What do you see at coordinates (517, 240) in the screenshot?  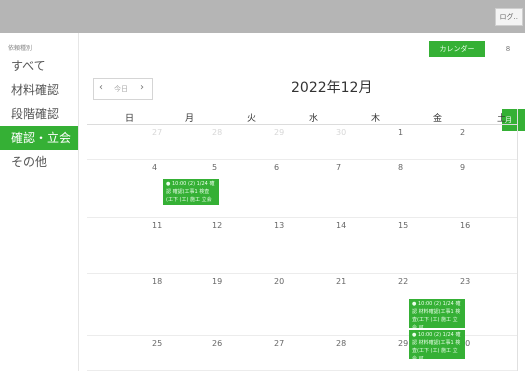 I see `grid-border` at bounding box center [517, 240].